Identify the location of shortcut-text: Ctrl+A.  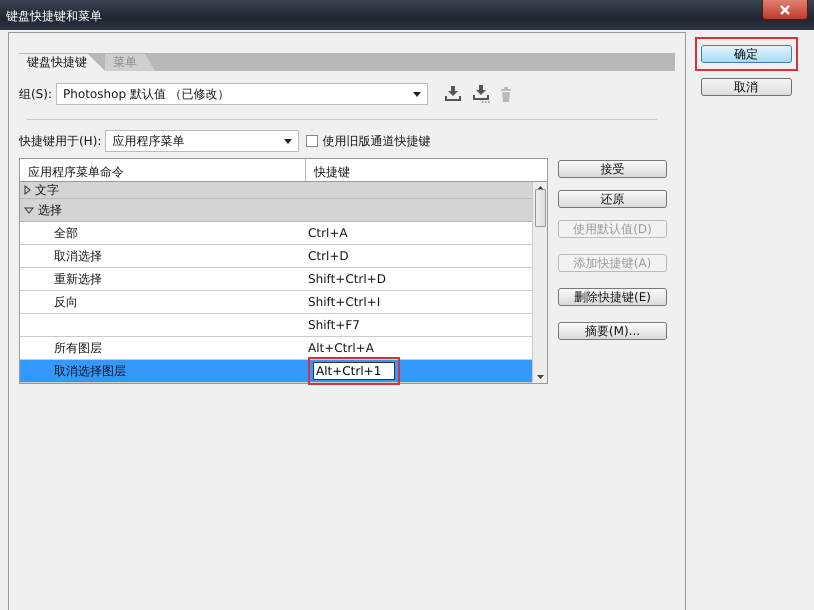
(328, 233).